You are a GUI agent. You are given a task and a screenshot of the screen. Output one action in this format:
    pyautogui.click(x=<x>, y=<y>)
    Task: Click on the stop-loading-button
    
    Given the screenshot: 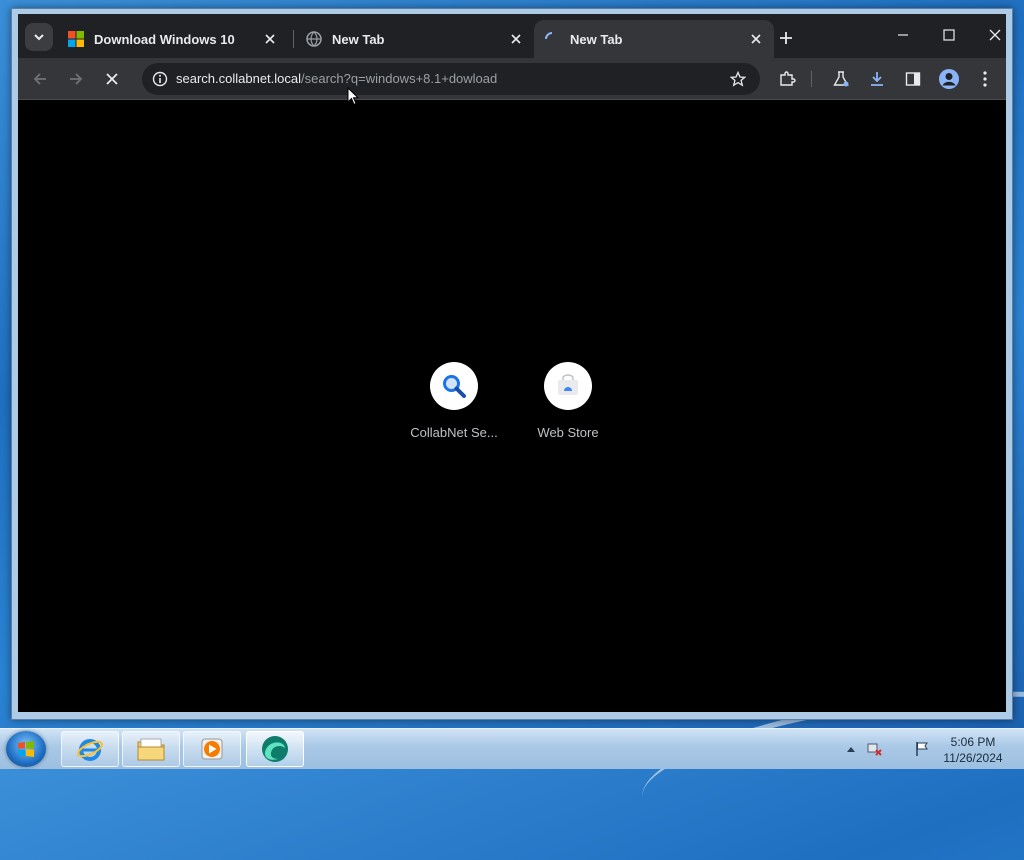 What is the action you would take?
    pyautogui.click(x=112, y=79)
    